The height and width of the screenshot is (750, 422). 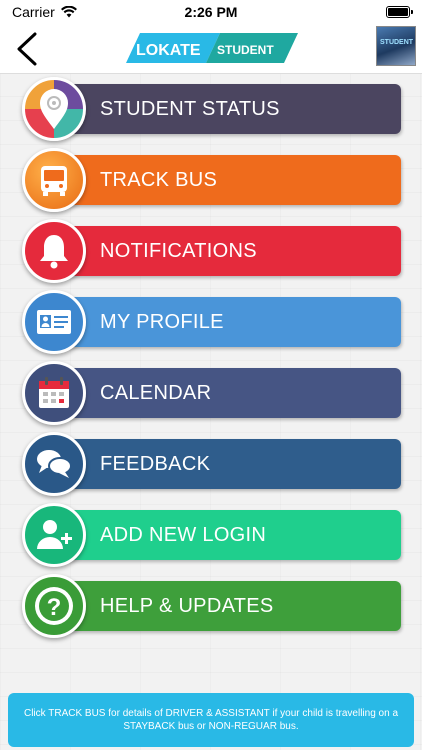 What do you see at coordinates (54, 322) in the screenshot?
I see `id-card-icon` at bounding box center [54, 322].